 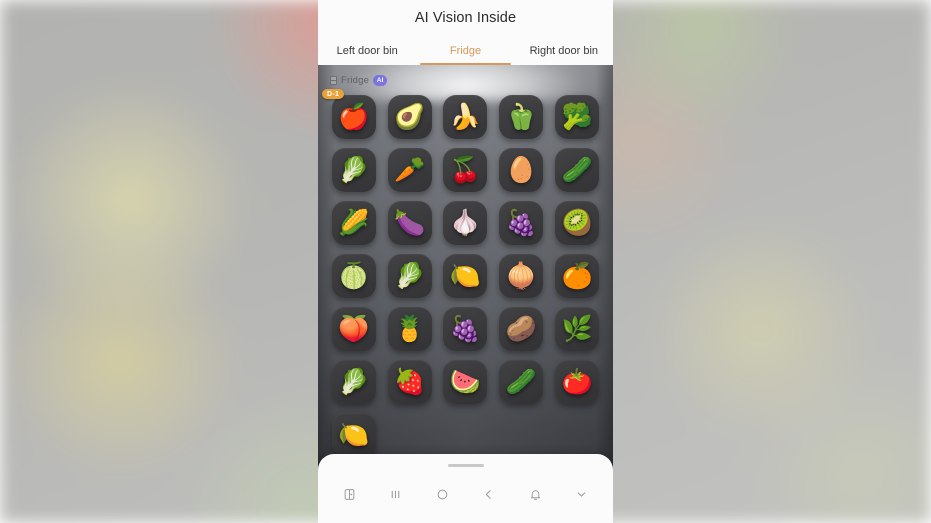 I want to click on food-item-bell-pepper: 🫑, so click(x=521, y=117).